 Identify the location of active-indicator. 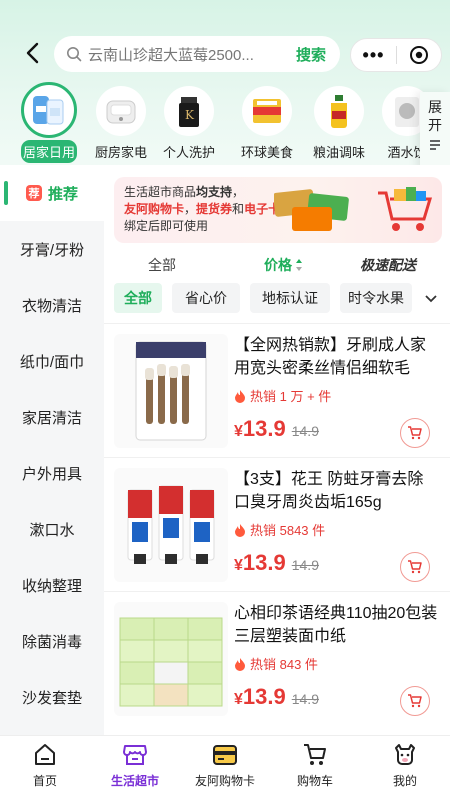
(6, 193).